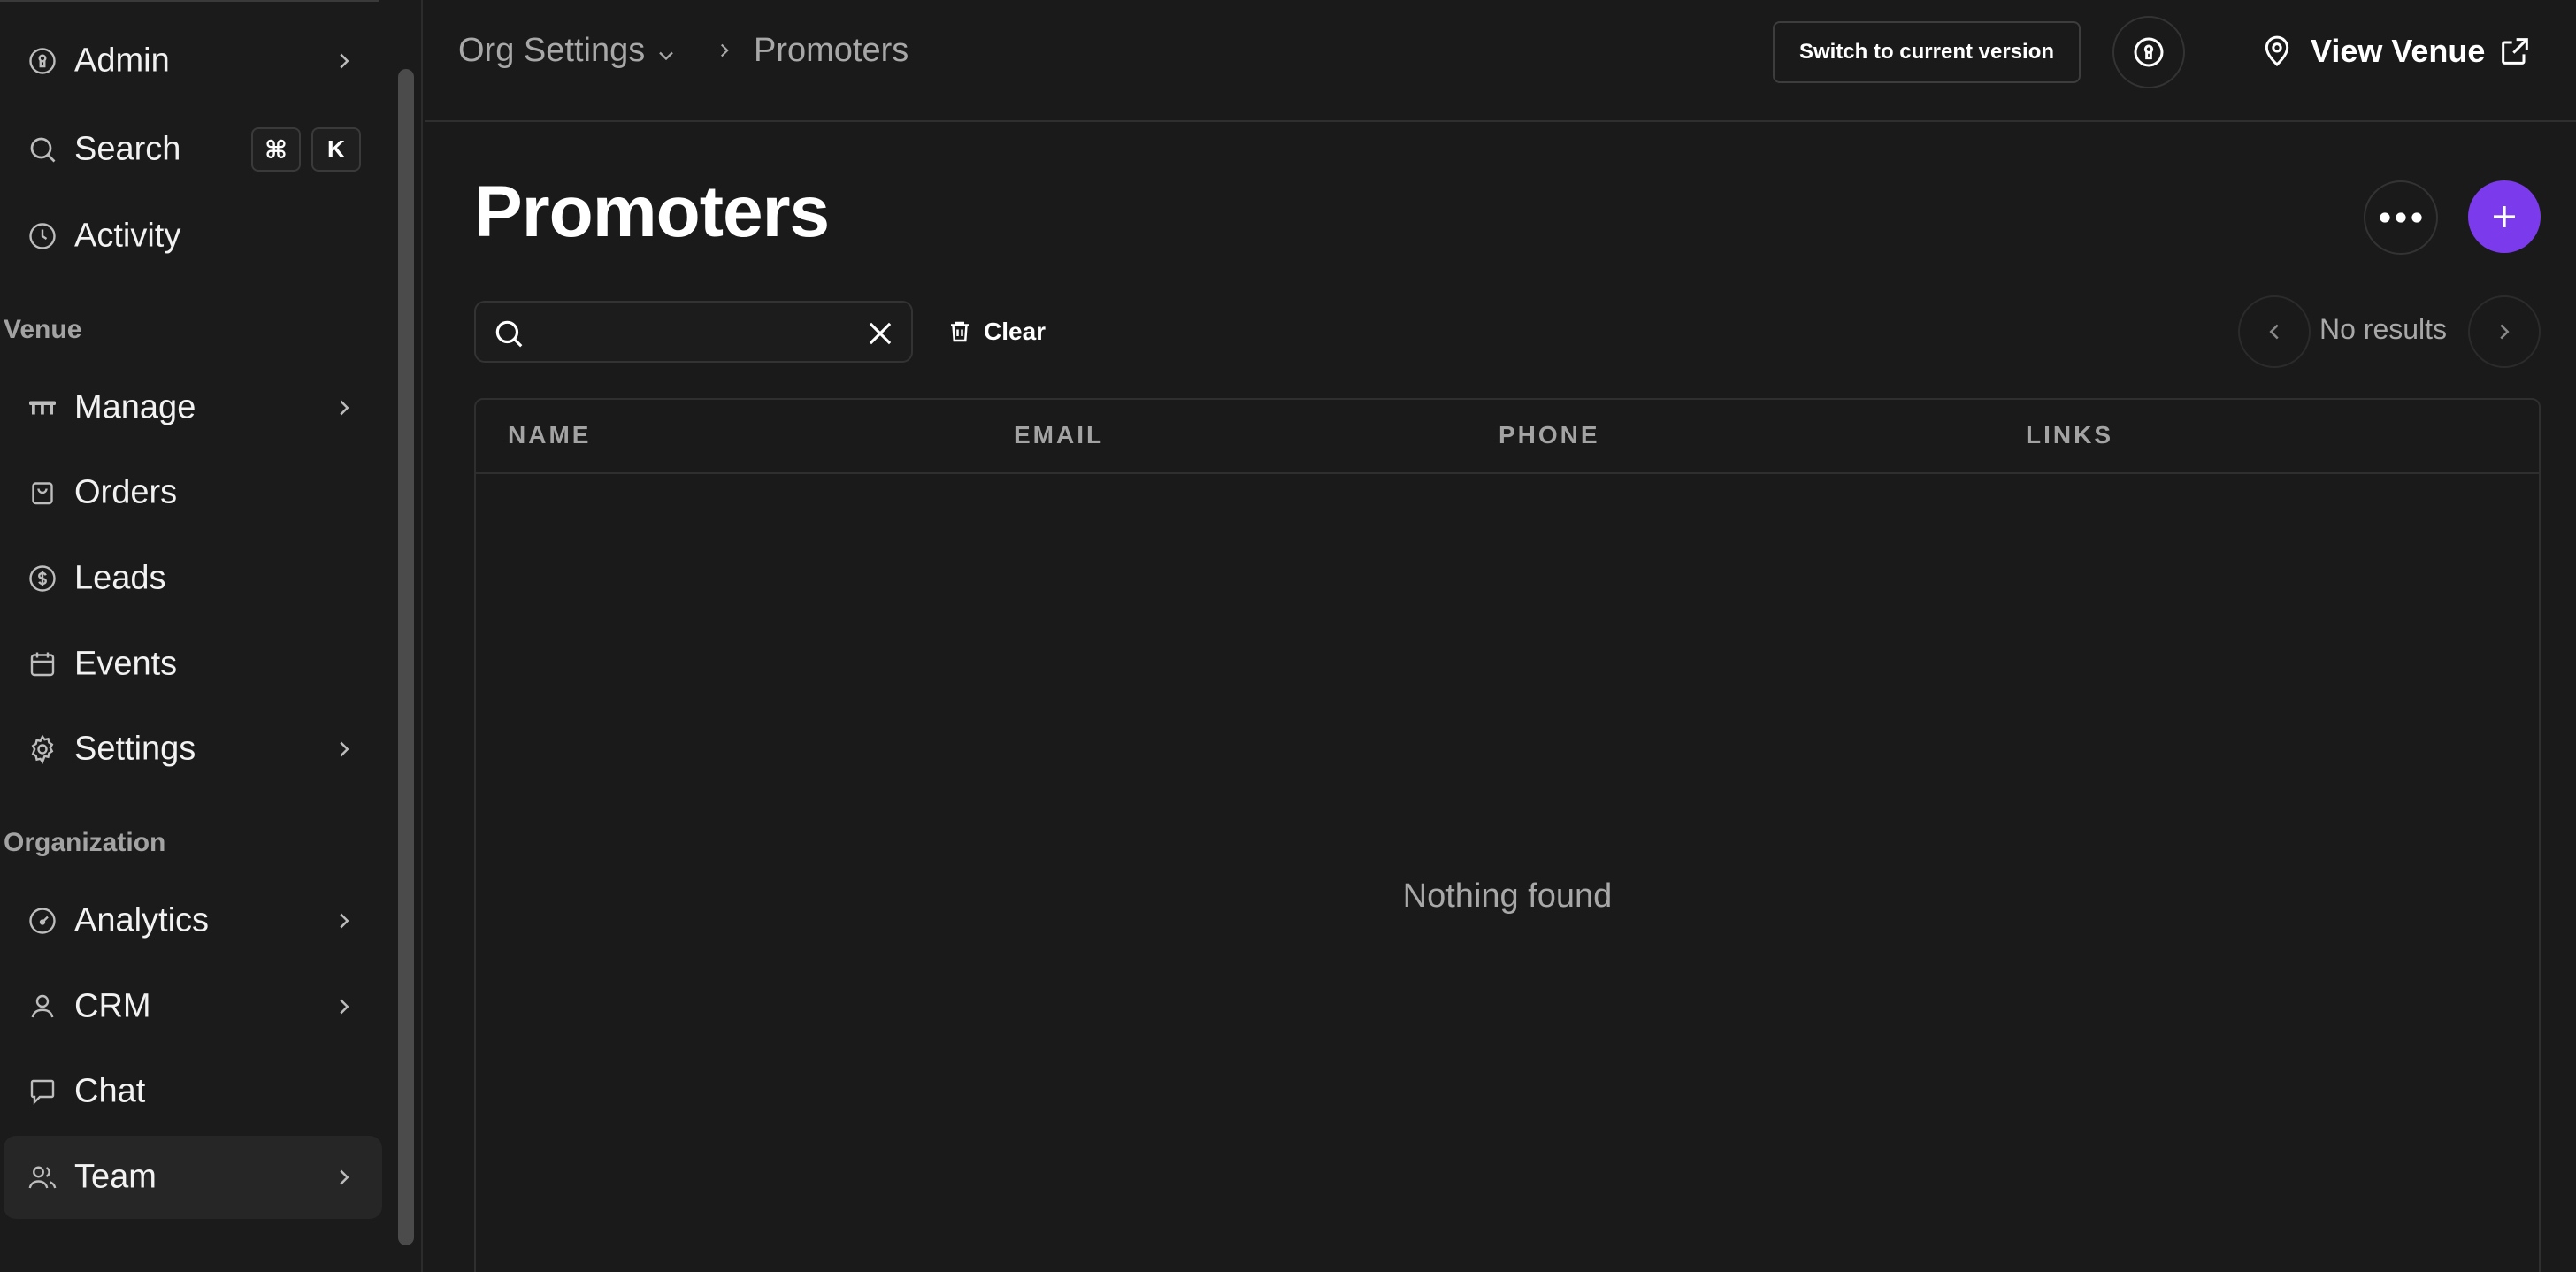 The width and height of the screenshot is (2576, 1272). I want to click on sidebar-item-label: Admin, so click(122, 61).